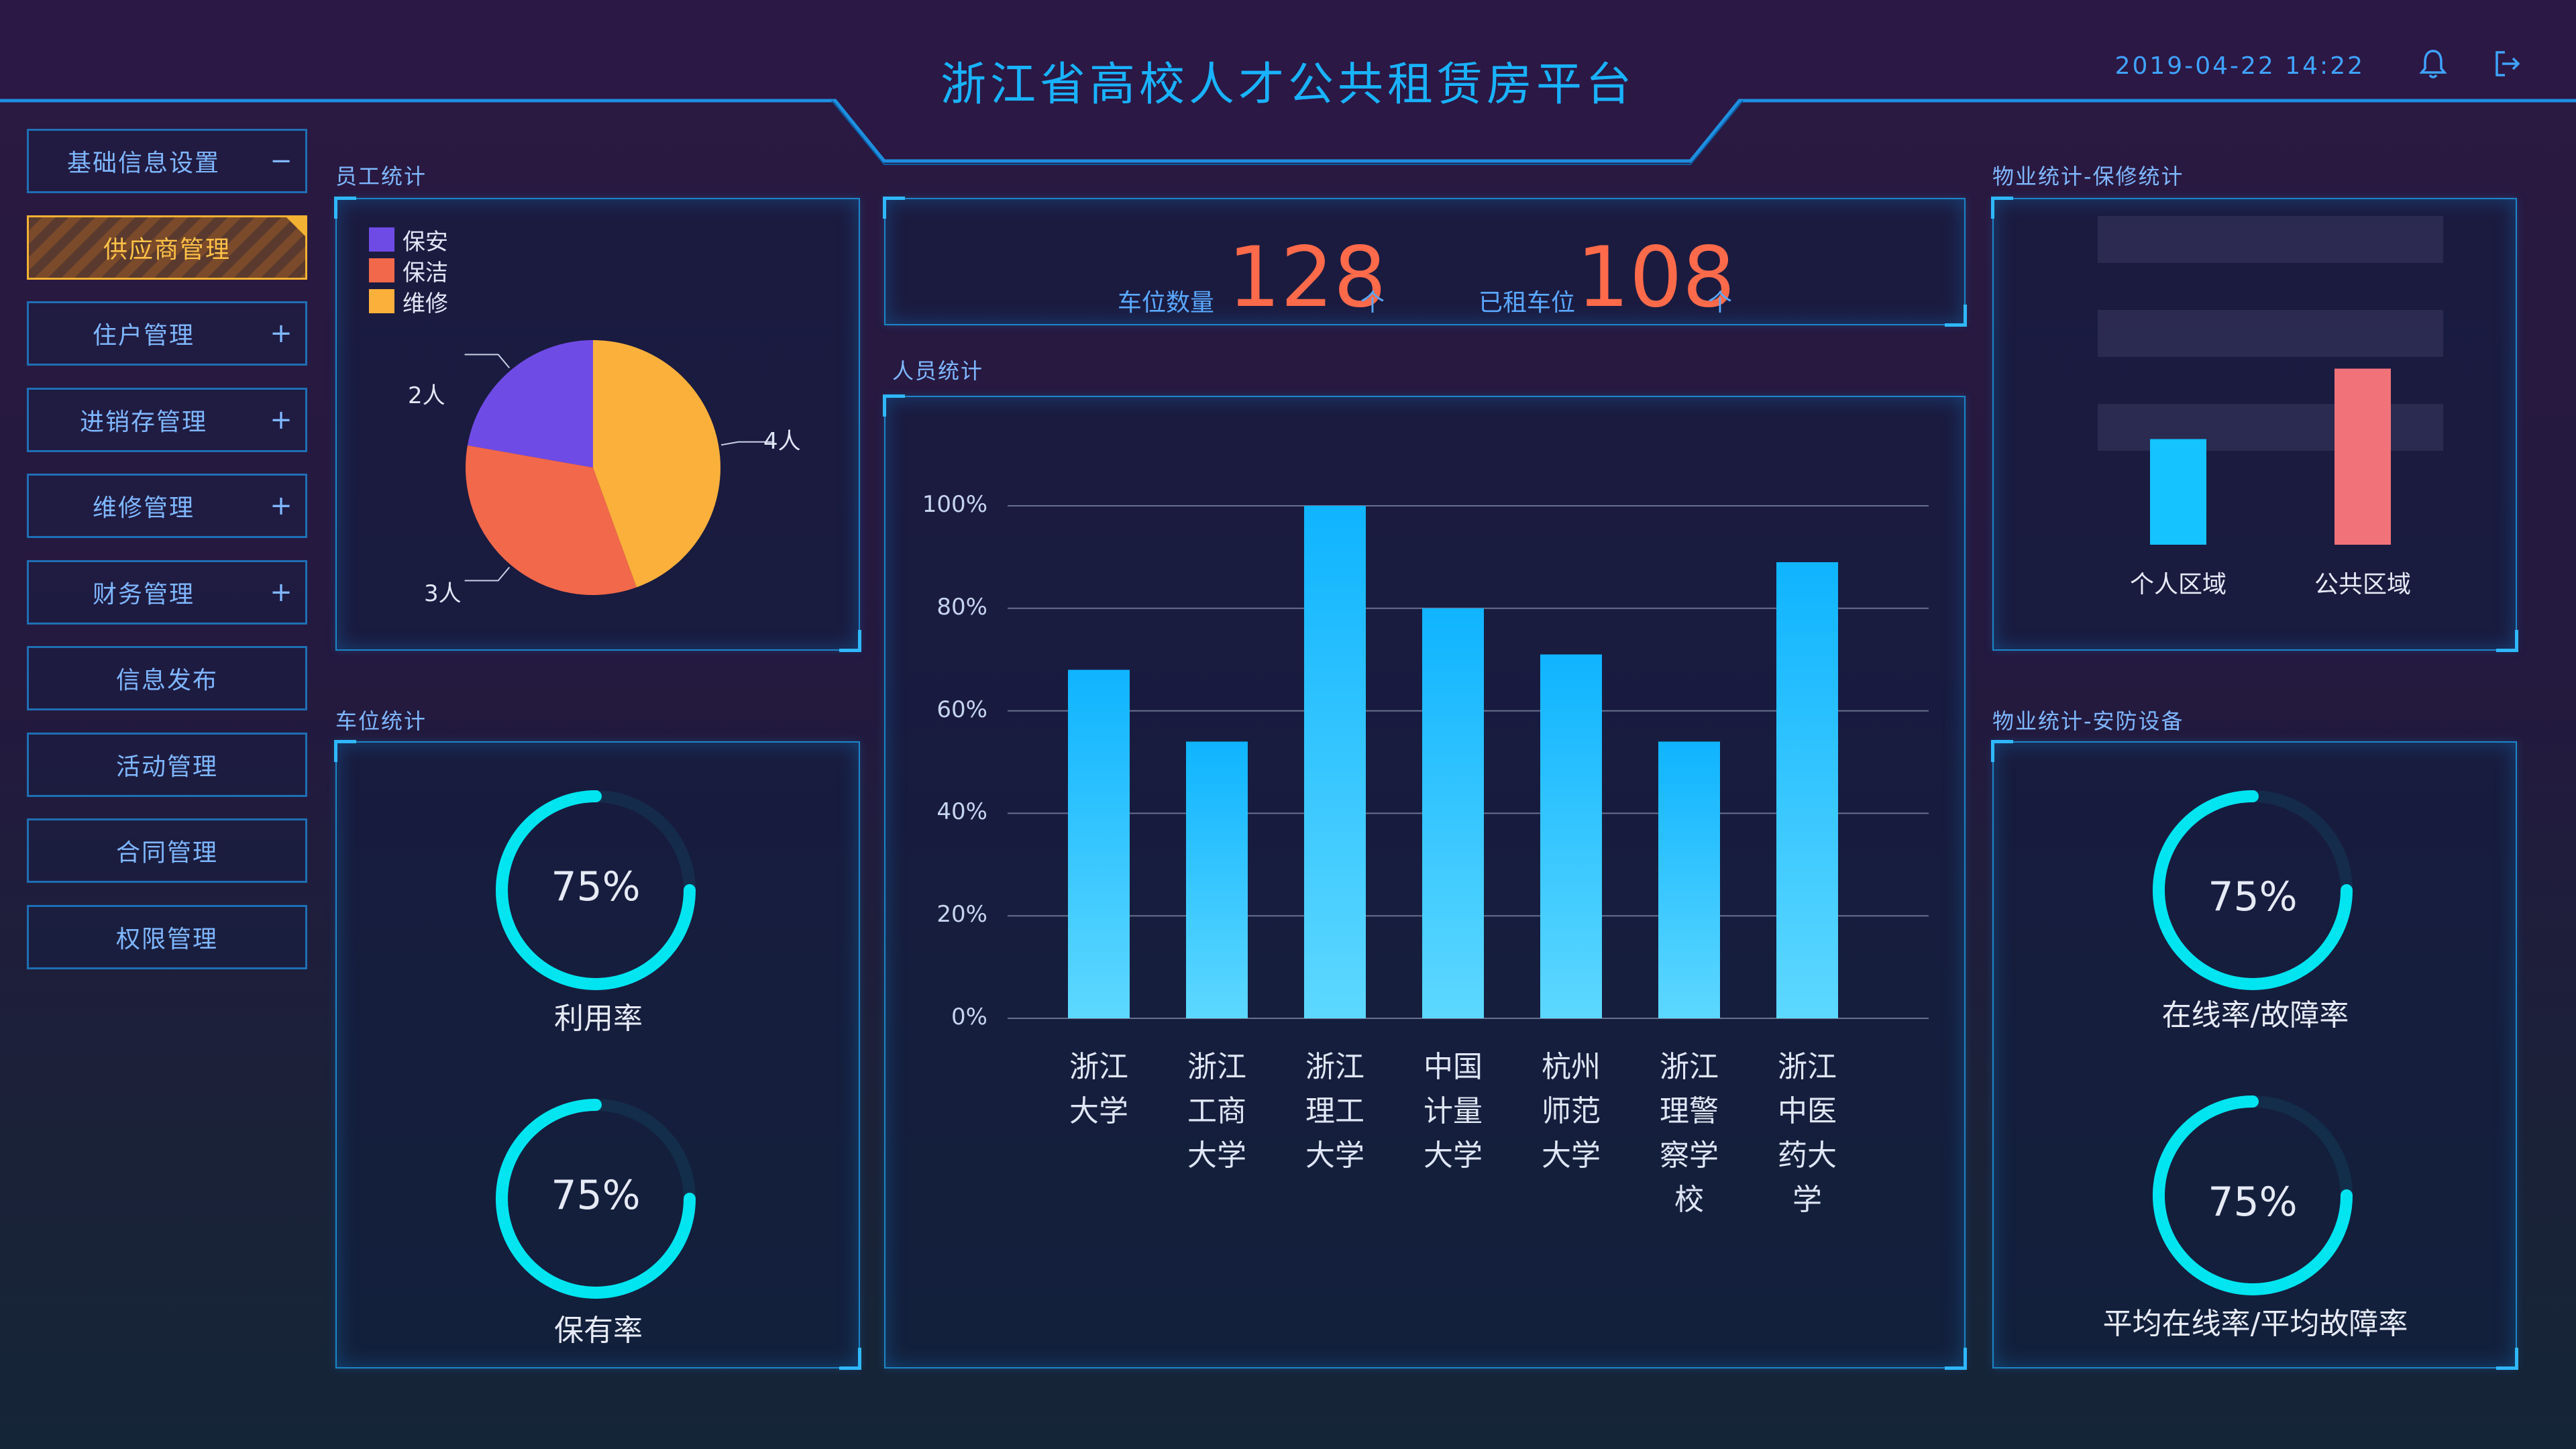 The width and height of the screenshot is (2576, 1449). Describe the element at coordinates (1453, 813) in the screenshot. I see `bar-中国计量大学` at that location.